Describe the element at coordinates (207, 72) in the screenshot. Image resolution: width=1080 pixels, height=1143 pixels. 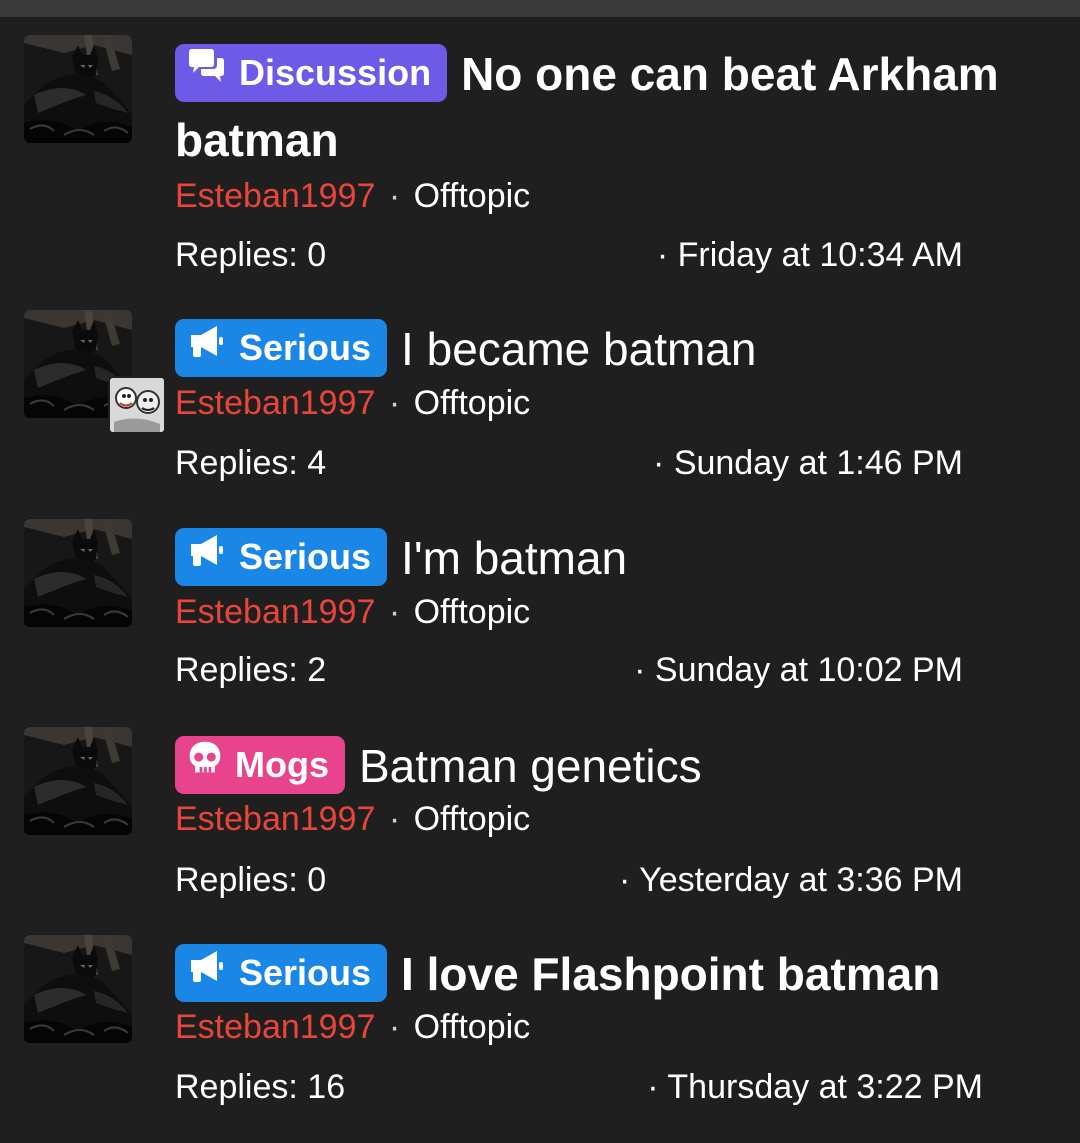
I see `chat-bubbles-icon` at that location.